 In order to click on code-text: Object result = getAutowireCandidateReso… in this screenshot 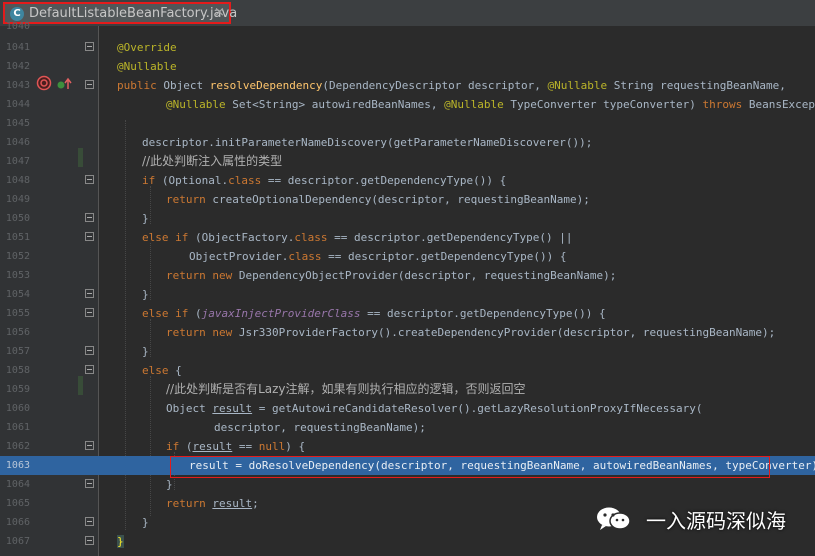, I will do `click(434, 408)`.